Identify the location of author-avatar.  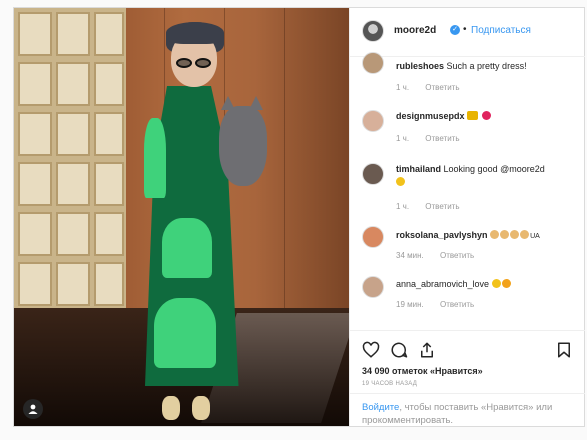
(373, 31).